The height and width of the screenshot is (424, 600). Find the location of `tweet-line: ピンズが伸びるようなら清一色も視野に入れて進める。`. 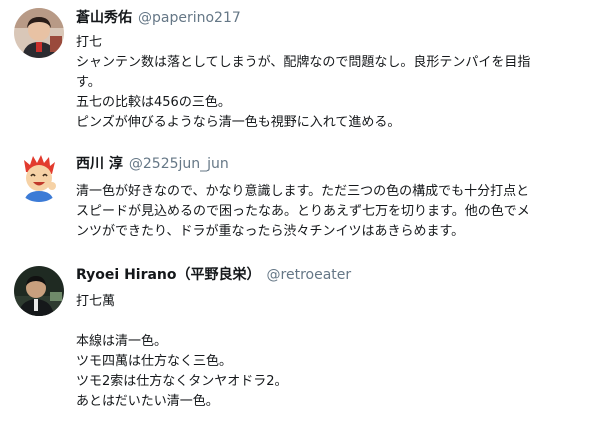

tweet-line: ピンズが伸びるようなら清一色も視野に入れて進める。 is located at coordinates (238, 122).